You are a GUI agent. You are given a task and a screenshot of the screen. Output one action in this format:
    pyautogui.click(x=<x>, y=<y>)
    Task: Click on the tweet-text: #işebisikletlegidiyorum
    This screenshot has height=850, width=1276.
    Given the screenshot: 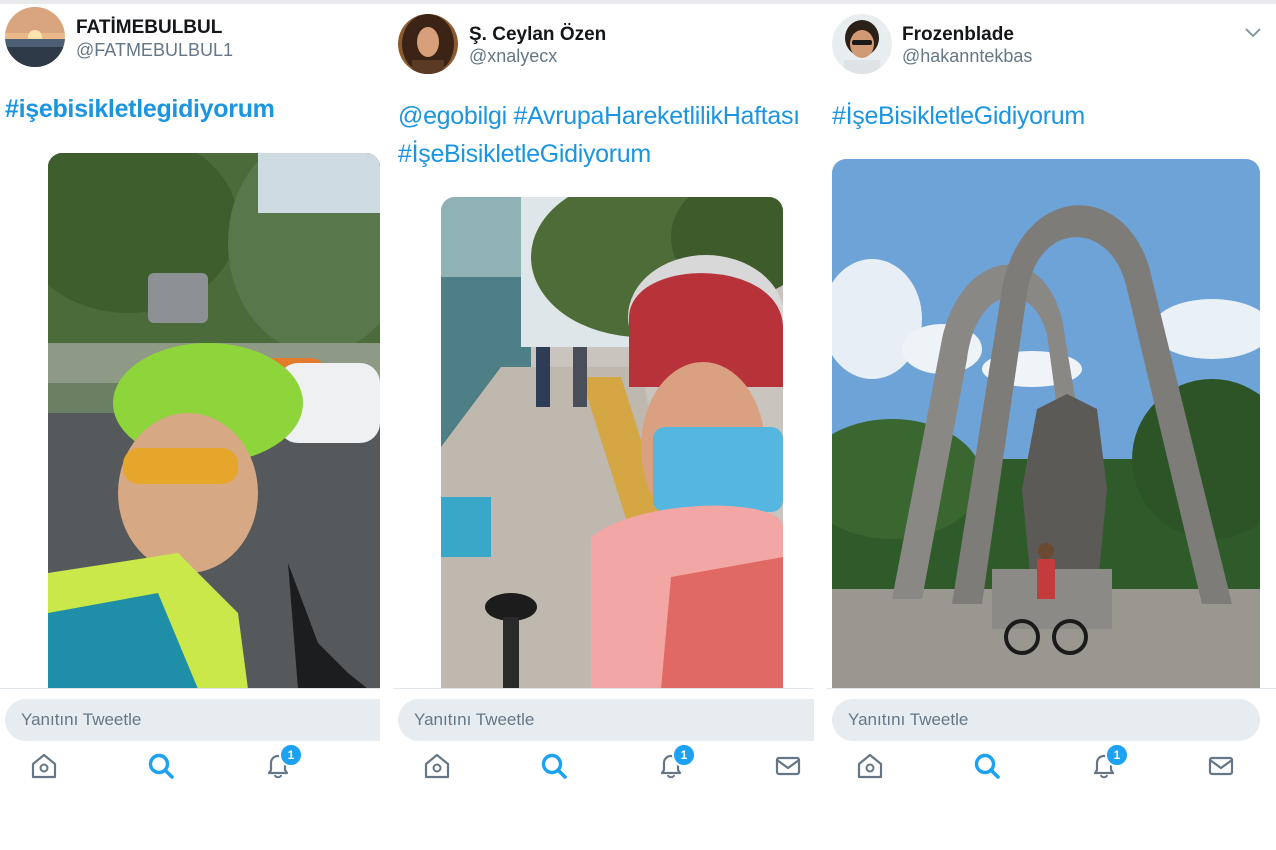 What is the action you would take?
    pyautogui.click(x=190, y=109)
    